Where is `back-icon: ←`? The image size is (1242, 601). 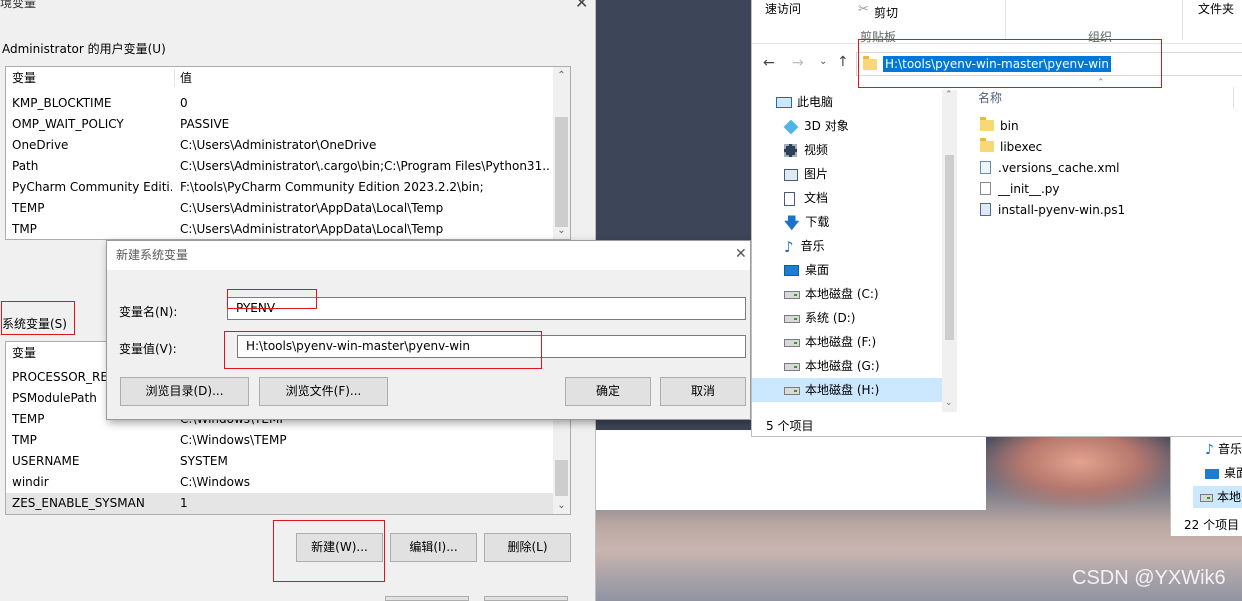
back-icon: ← is located at coordinates (769, 63).